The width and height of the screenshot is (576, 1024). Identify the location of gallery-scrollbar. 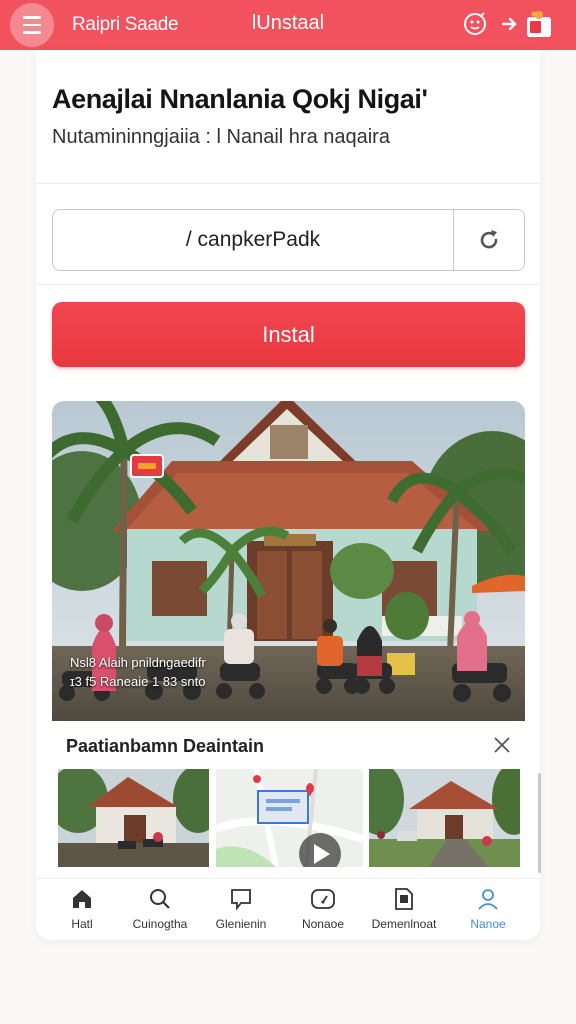
(539, 823).